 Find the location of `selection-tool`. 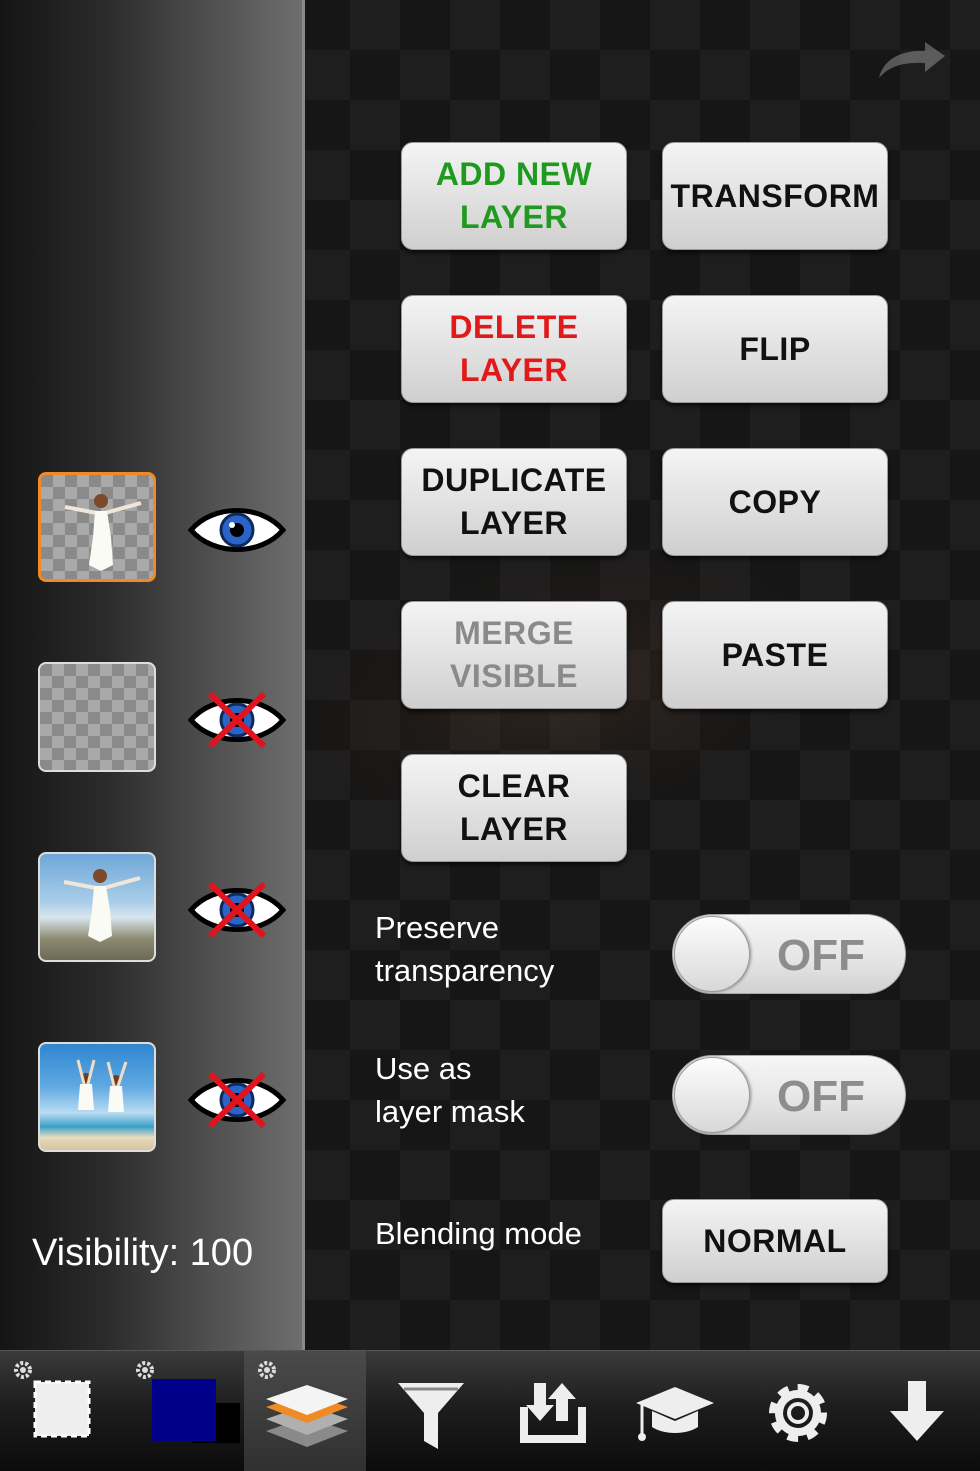

selection-tool is located at coordinates (61, 1411).